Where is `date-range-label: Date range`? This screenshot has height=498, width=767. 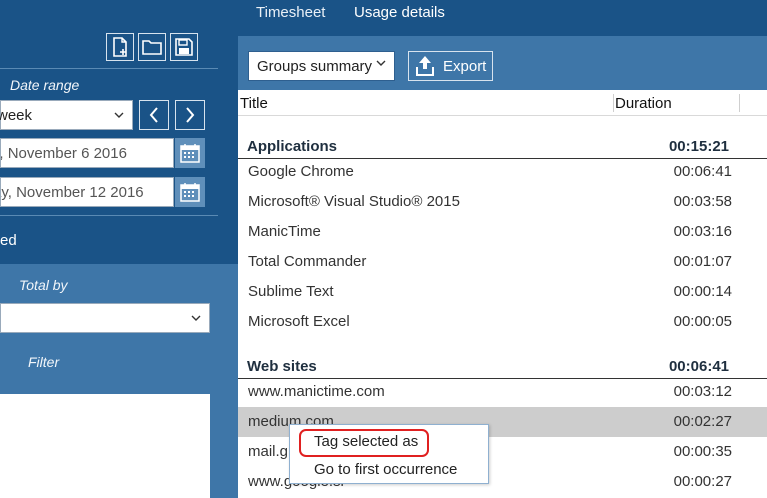 date-range-label: Date range is located at coordinates (45, 85).